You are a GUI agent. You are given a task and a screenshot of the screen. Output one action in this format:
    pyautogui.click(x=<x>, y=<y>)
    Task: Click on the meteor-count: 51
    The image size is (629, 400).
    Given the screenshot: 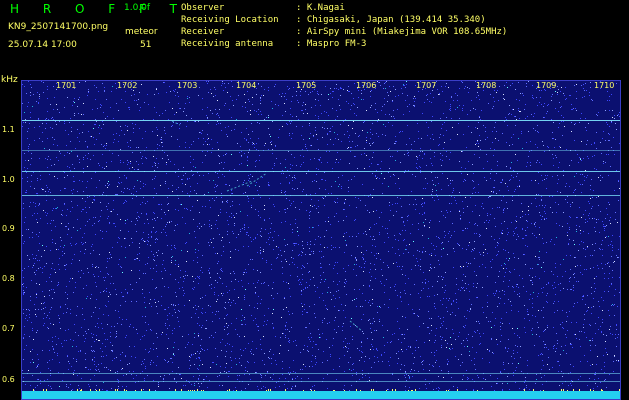 What is the action you would take?
    pyautogui.click(x=146, y=45)
    